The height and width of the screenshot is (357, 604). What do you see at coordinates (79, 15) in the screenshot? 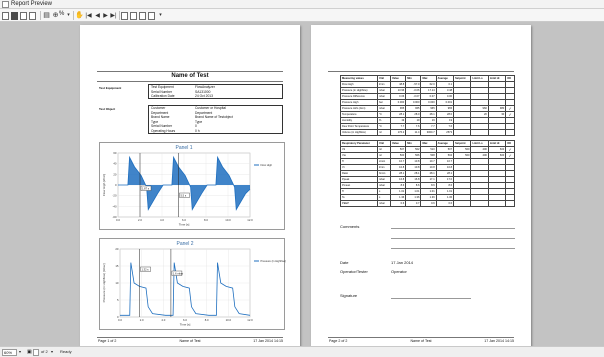
I see `hand-tool-icon: ✋` at bounding box center [79, 15].